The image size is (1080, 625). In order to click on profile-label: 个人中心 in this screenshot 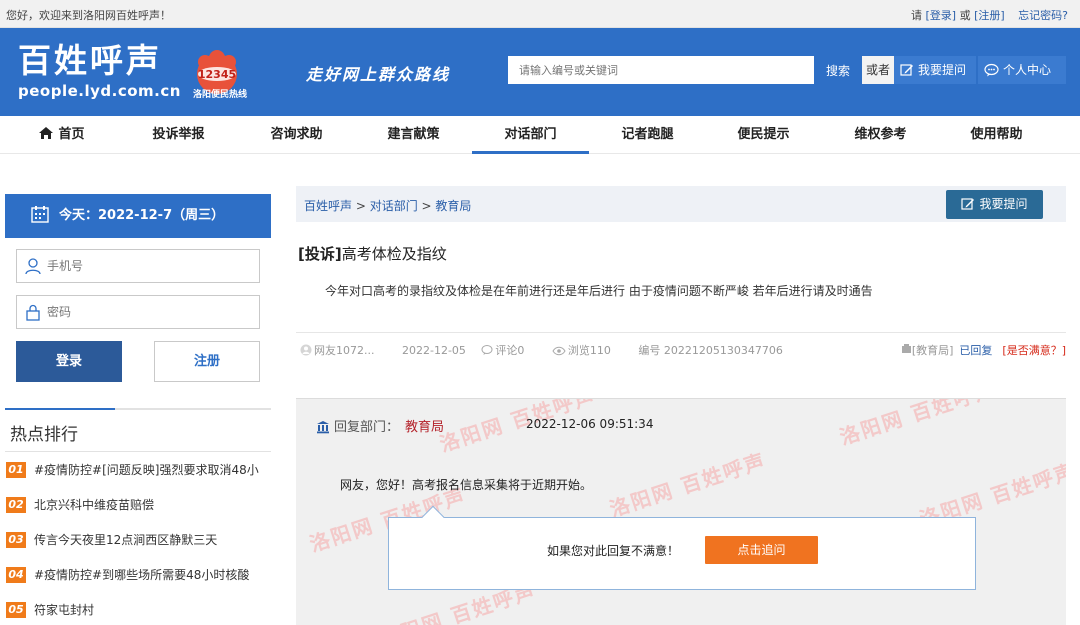, I will do `click(1027, 70)`.